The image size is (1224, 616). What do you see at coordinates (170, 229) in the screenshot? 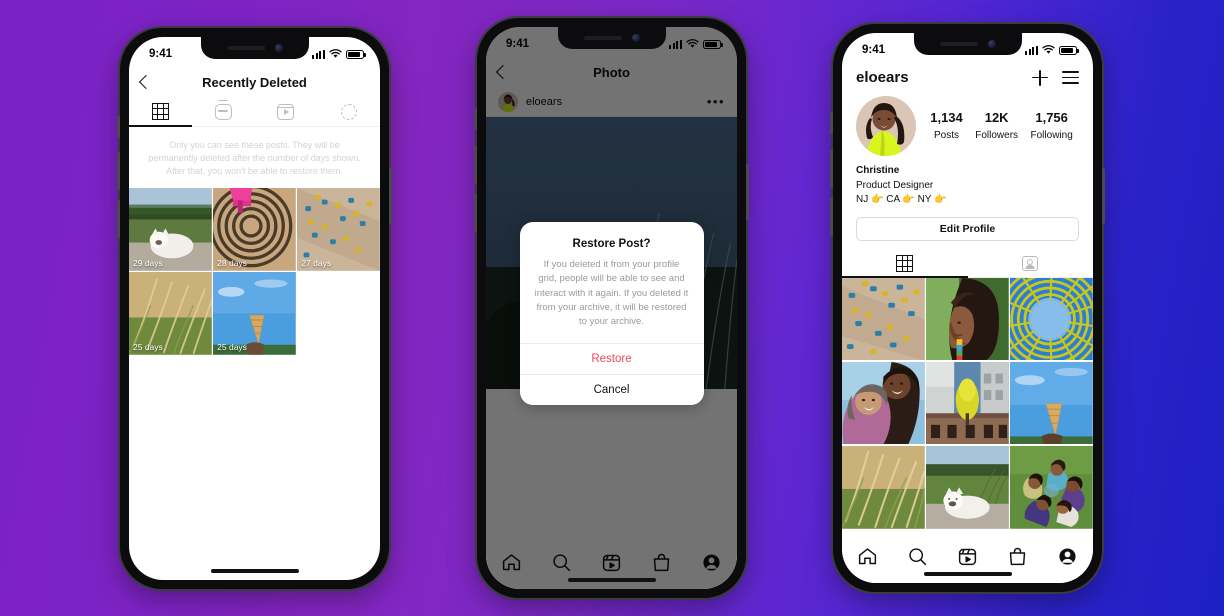
I see `deleted-post-cell: 29 days` at bounding box center [170, 229].